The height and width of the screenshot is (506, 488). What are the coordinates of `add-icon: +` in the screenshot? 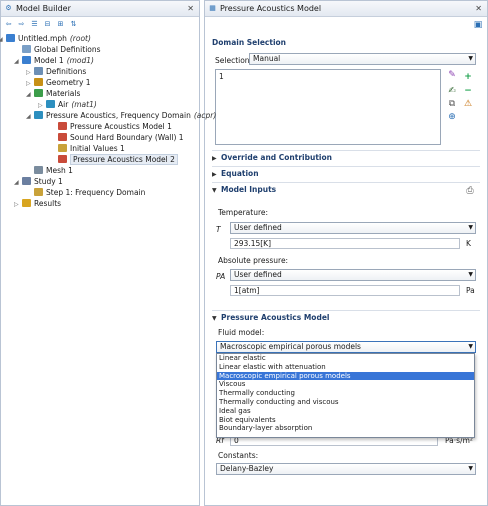 It's located at (468, 77).